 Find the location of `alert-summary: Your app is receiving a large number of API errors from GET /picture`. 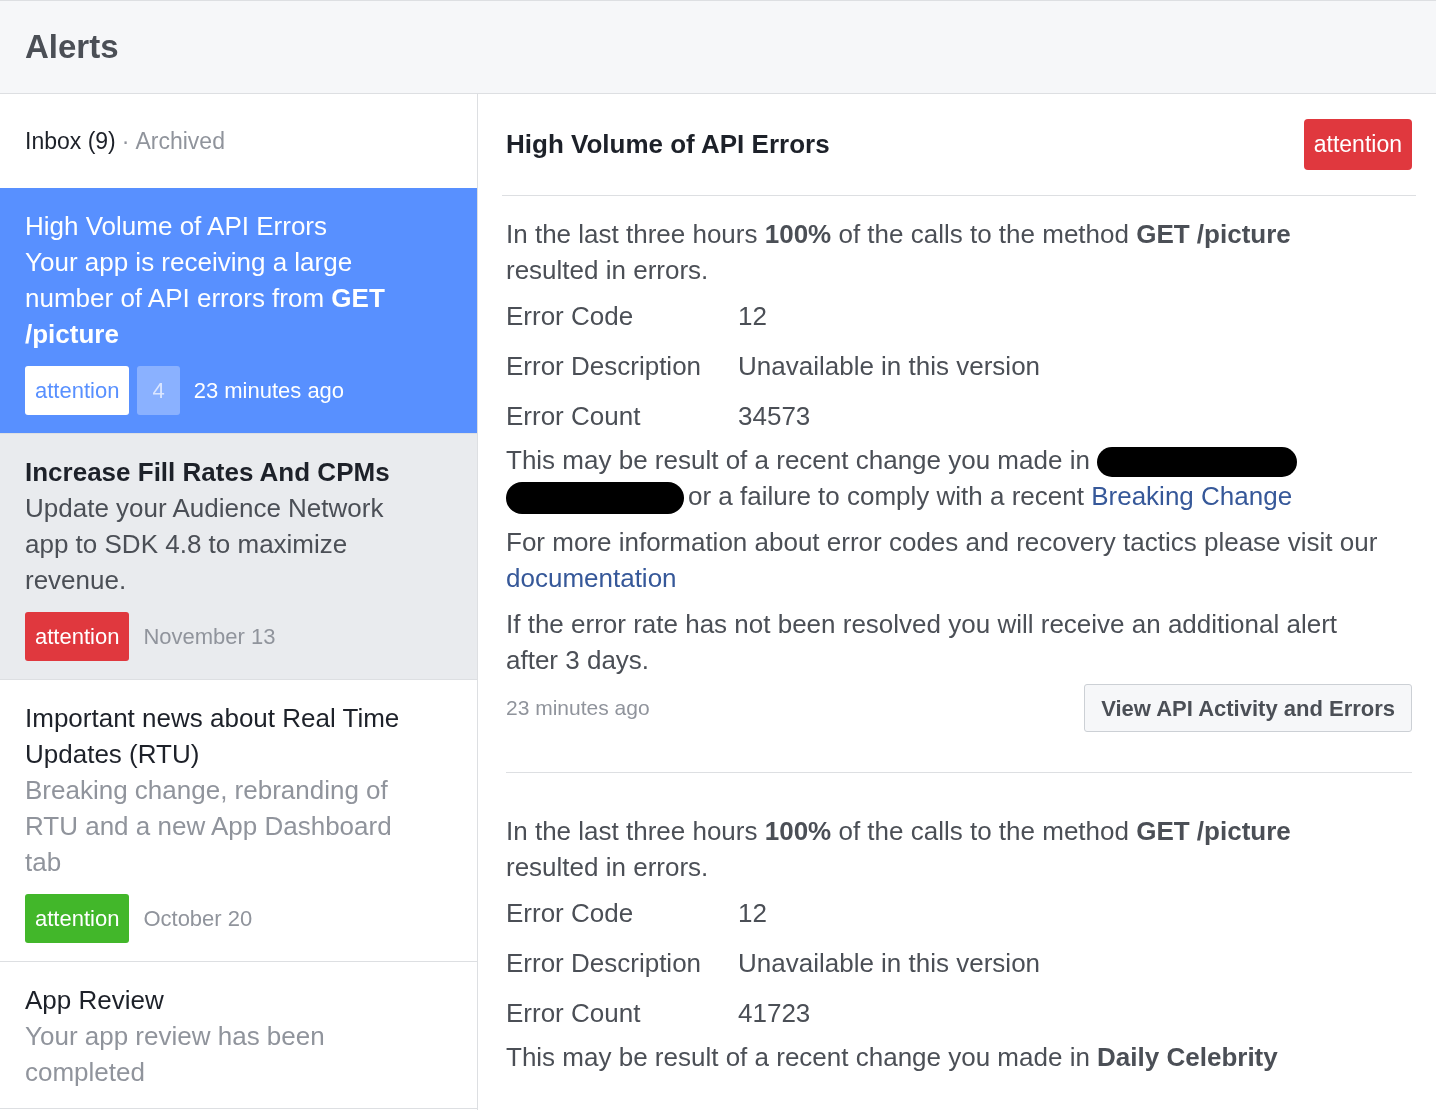

alert-summary: Your app is receiving a large number of API errors from GET /picture is located at coordinates (205, 298).